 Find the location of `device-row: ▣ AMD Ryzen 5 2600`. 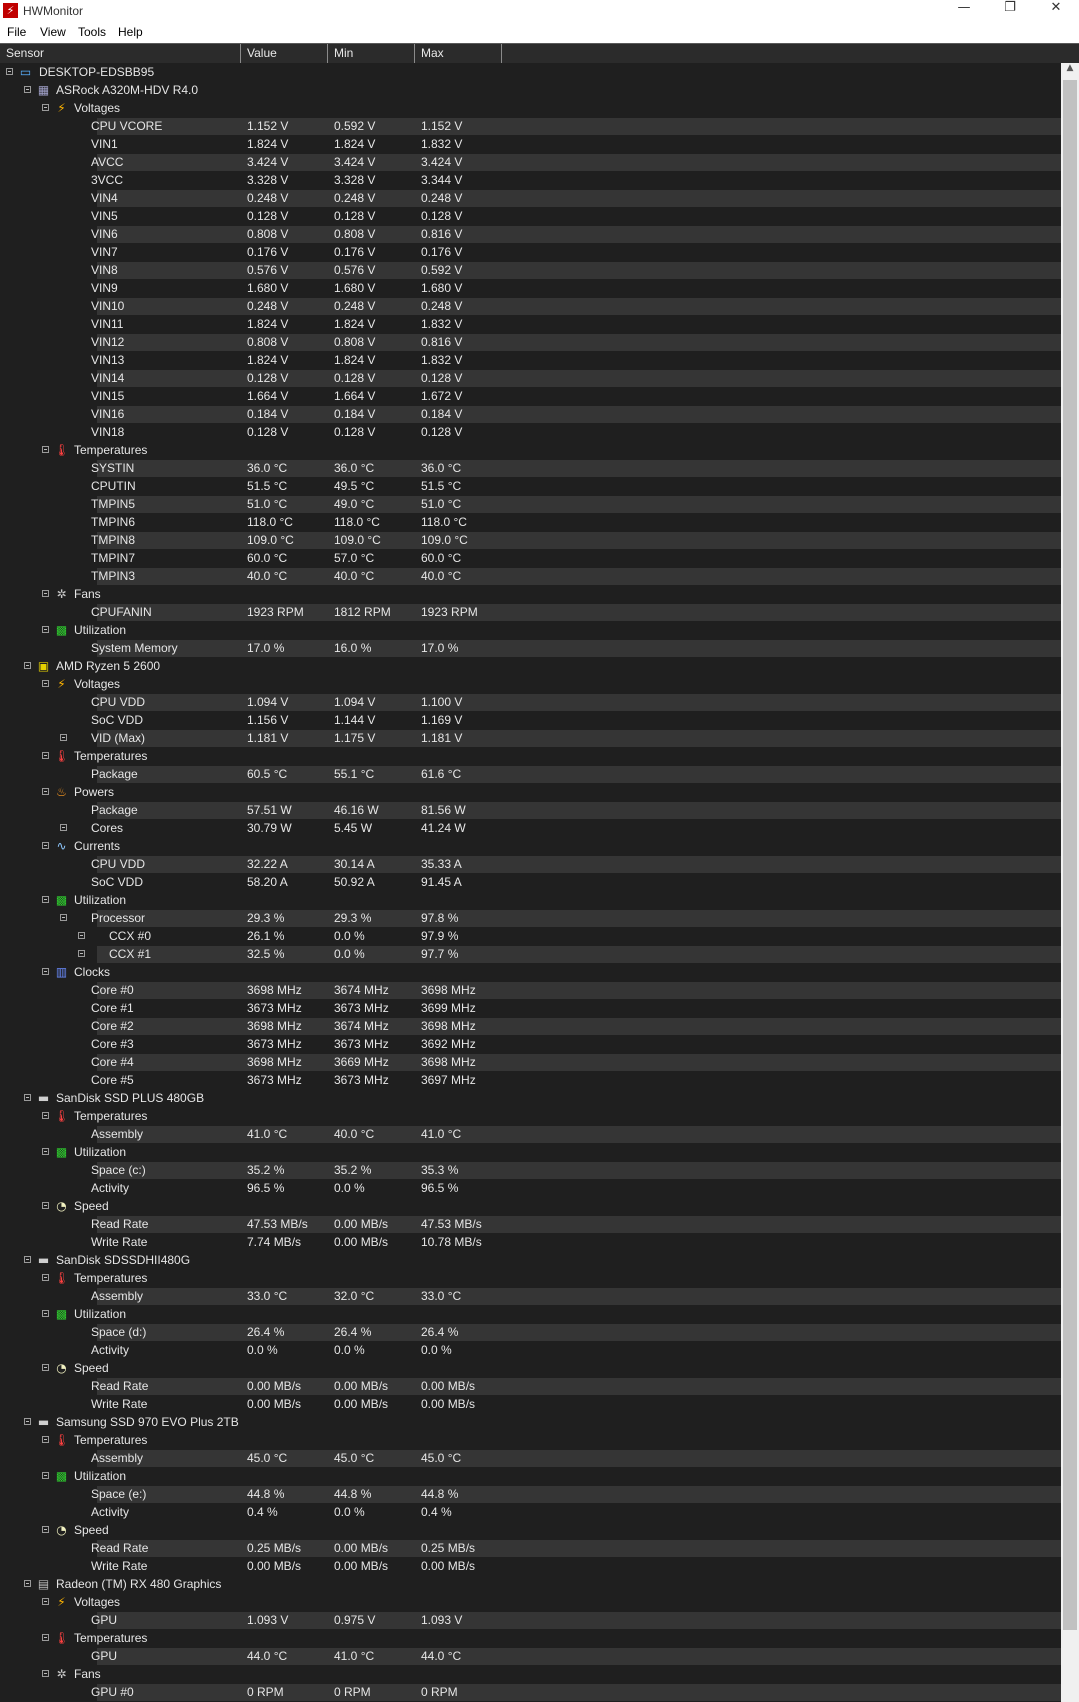

device-row: ▣ AMD Ryzen 5 2600 is located at coordinates (530, 666).